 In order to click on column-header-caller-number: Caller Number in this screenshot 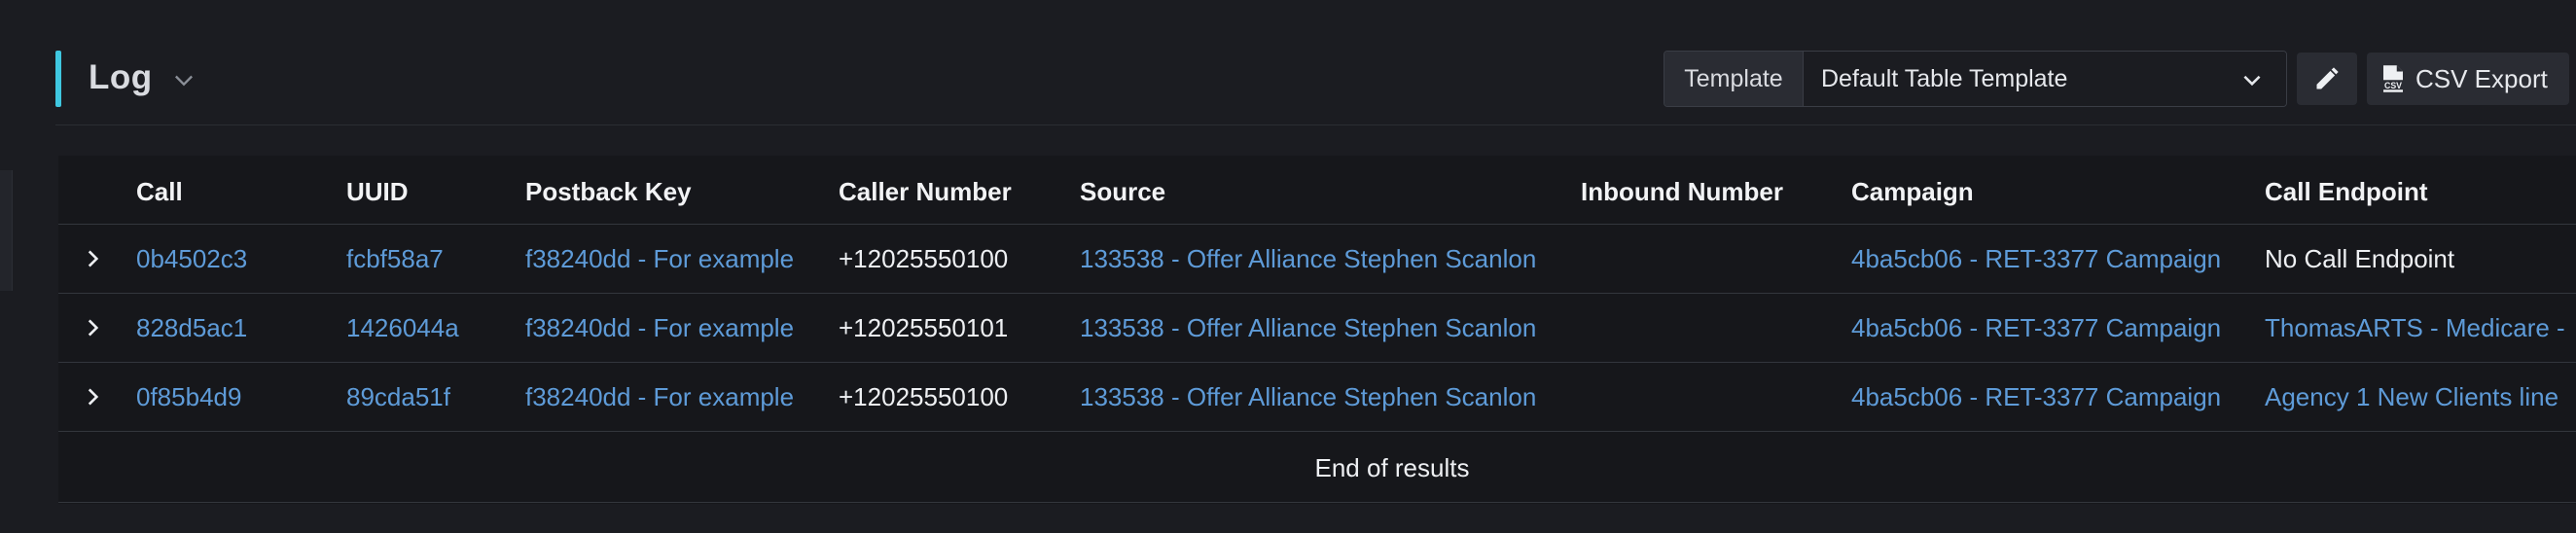, I will do `click(925, 192)`.